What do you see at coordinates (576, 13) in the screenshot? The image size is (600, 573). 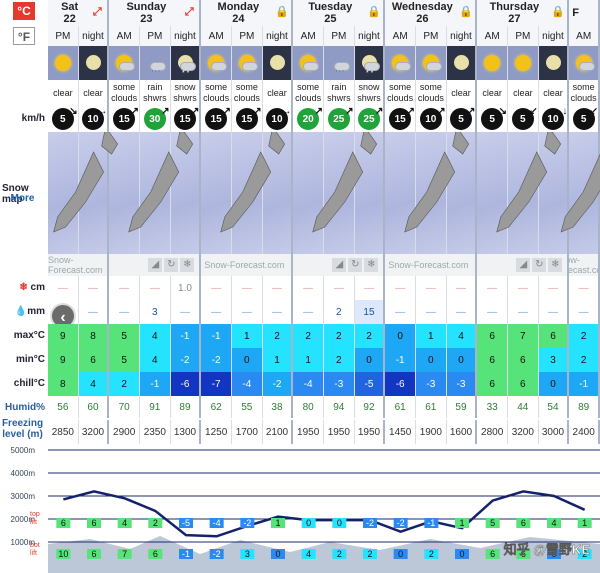 I see `day-name: F` at bounding box center [576, 13].